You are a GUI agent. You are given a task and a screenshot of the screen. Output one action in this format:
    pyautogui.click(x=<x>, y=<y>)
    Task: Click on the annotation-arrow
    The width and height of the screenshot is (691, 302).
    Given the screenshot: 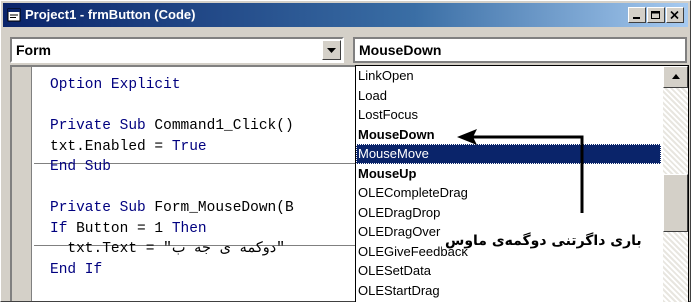 What is the action you would take?
    pyautogui.click(x=520, y=171)
    